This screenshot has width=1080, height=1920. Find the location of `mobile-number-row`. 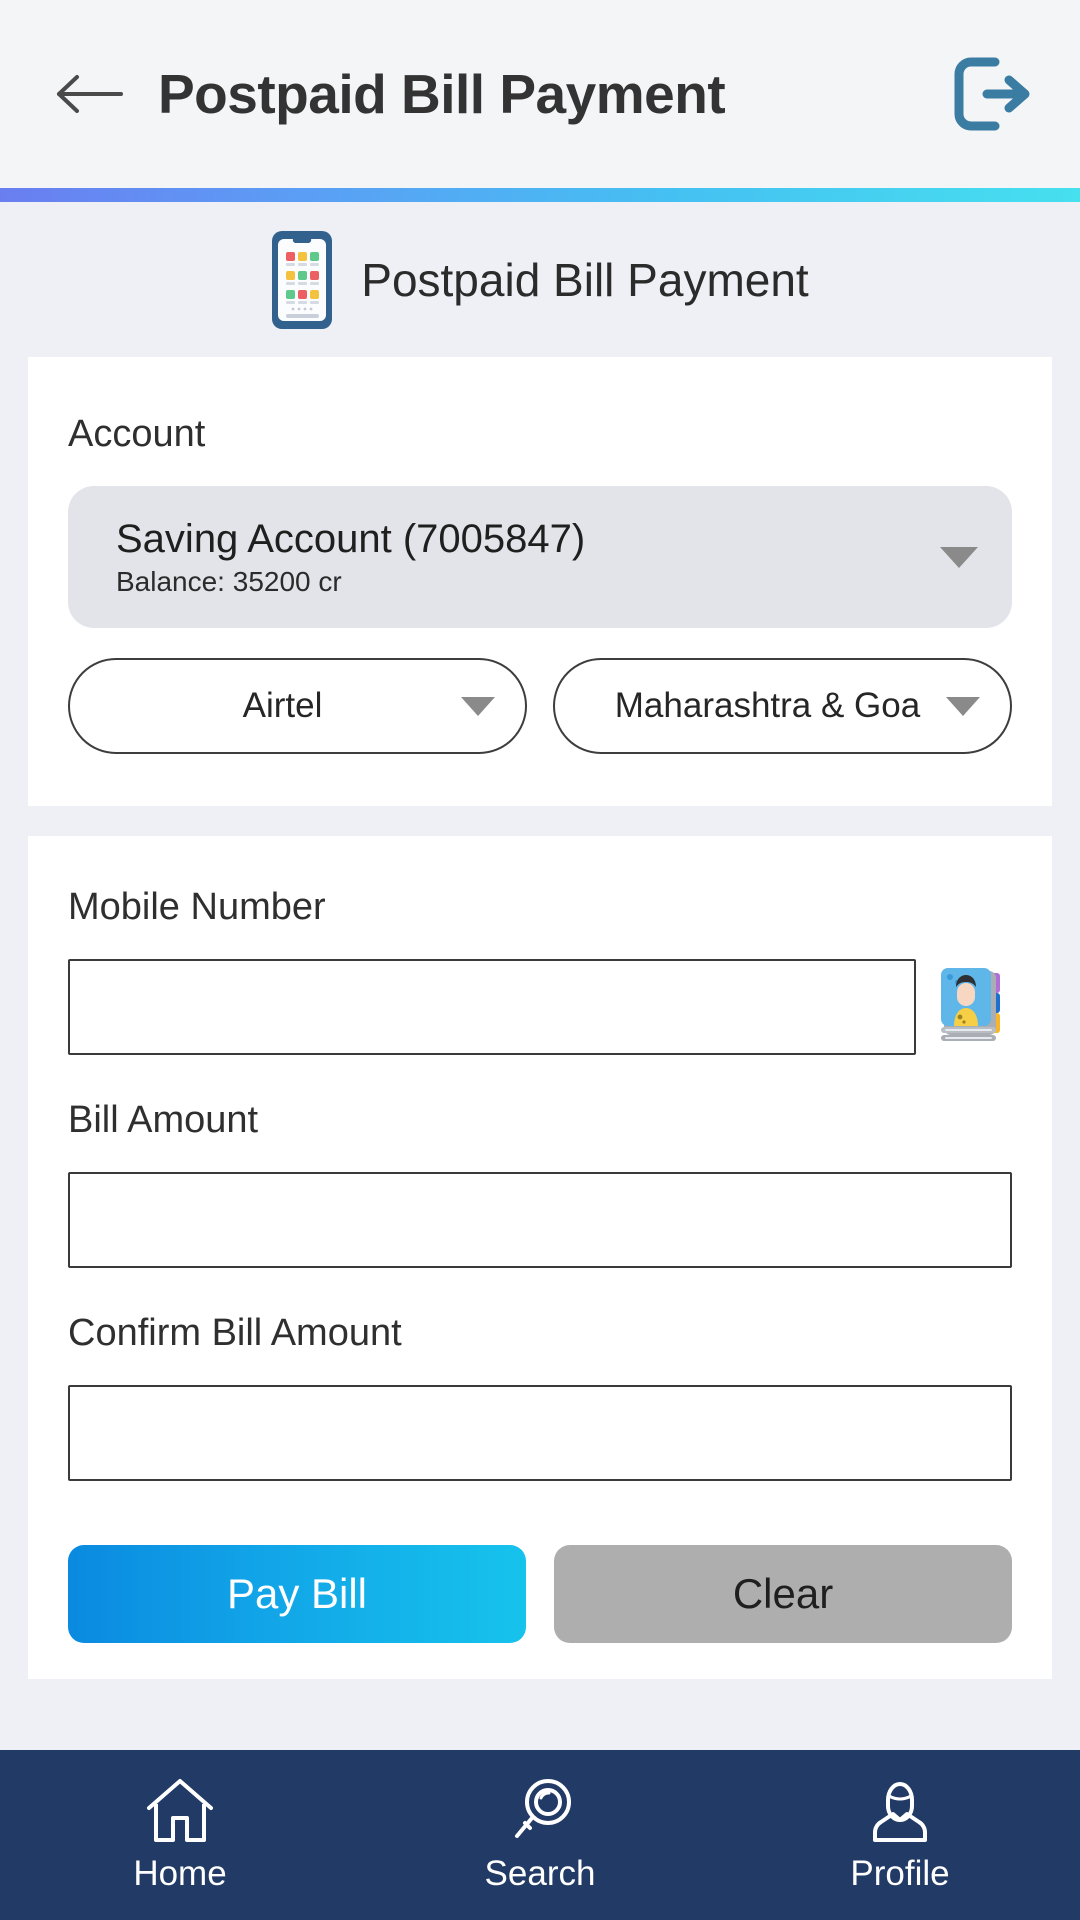

mobile-number-row is located at coordinates (540, 1007).